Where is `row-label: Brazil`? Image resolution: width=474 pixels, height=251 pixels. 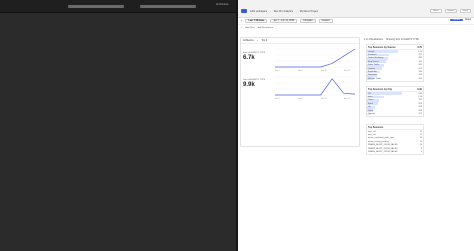 row-label: Brazil is located at coordinates (371, 103).